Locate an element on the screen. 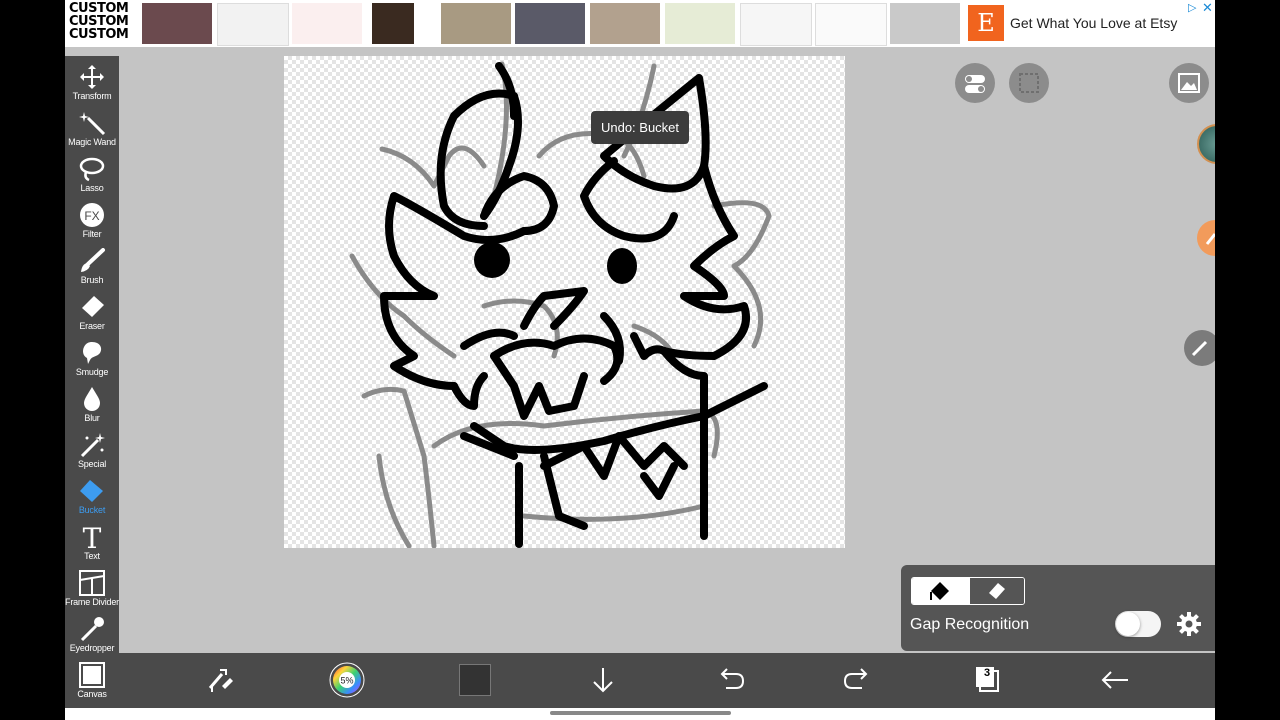  etsy-logo: E is located at coordinates (986, 23).